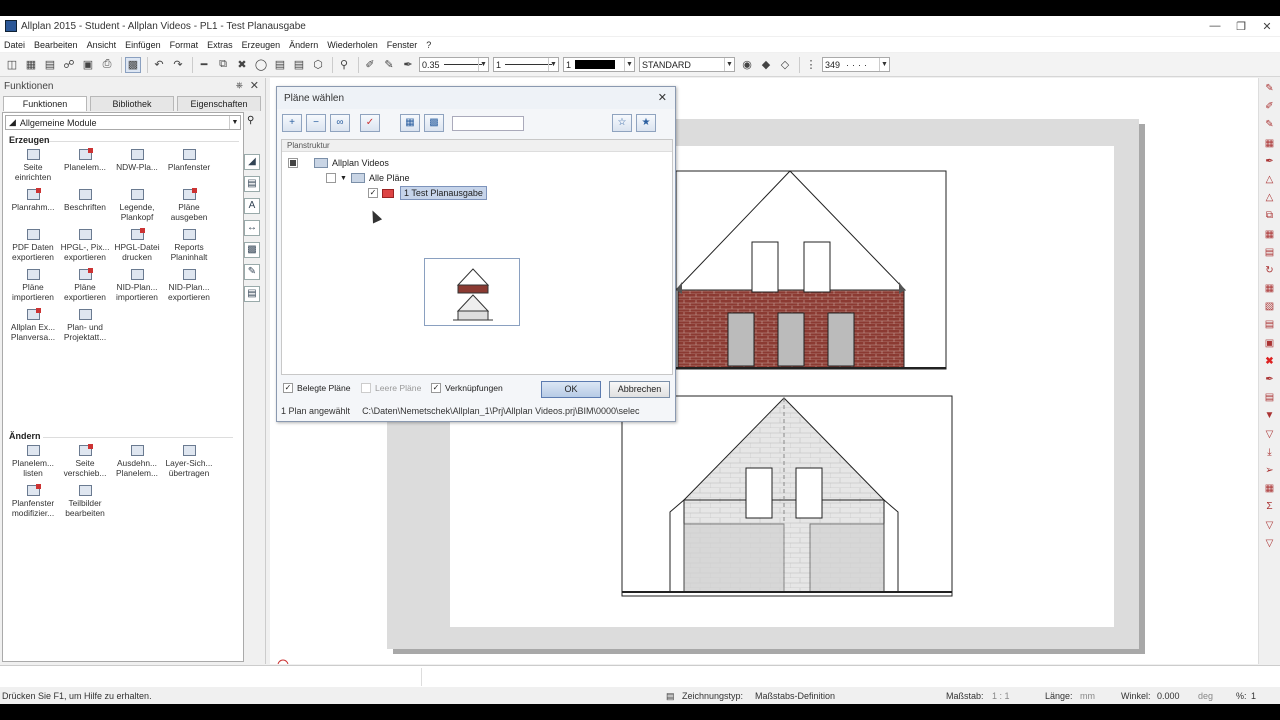 This screenshot has width=1280, height=720. What do you see at coordinates (189, 247) in the screenshot?
I see `erzeugen-function-11: Reports Planinhalt` at bounding box center [189, 247].